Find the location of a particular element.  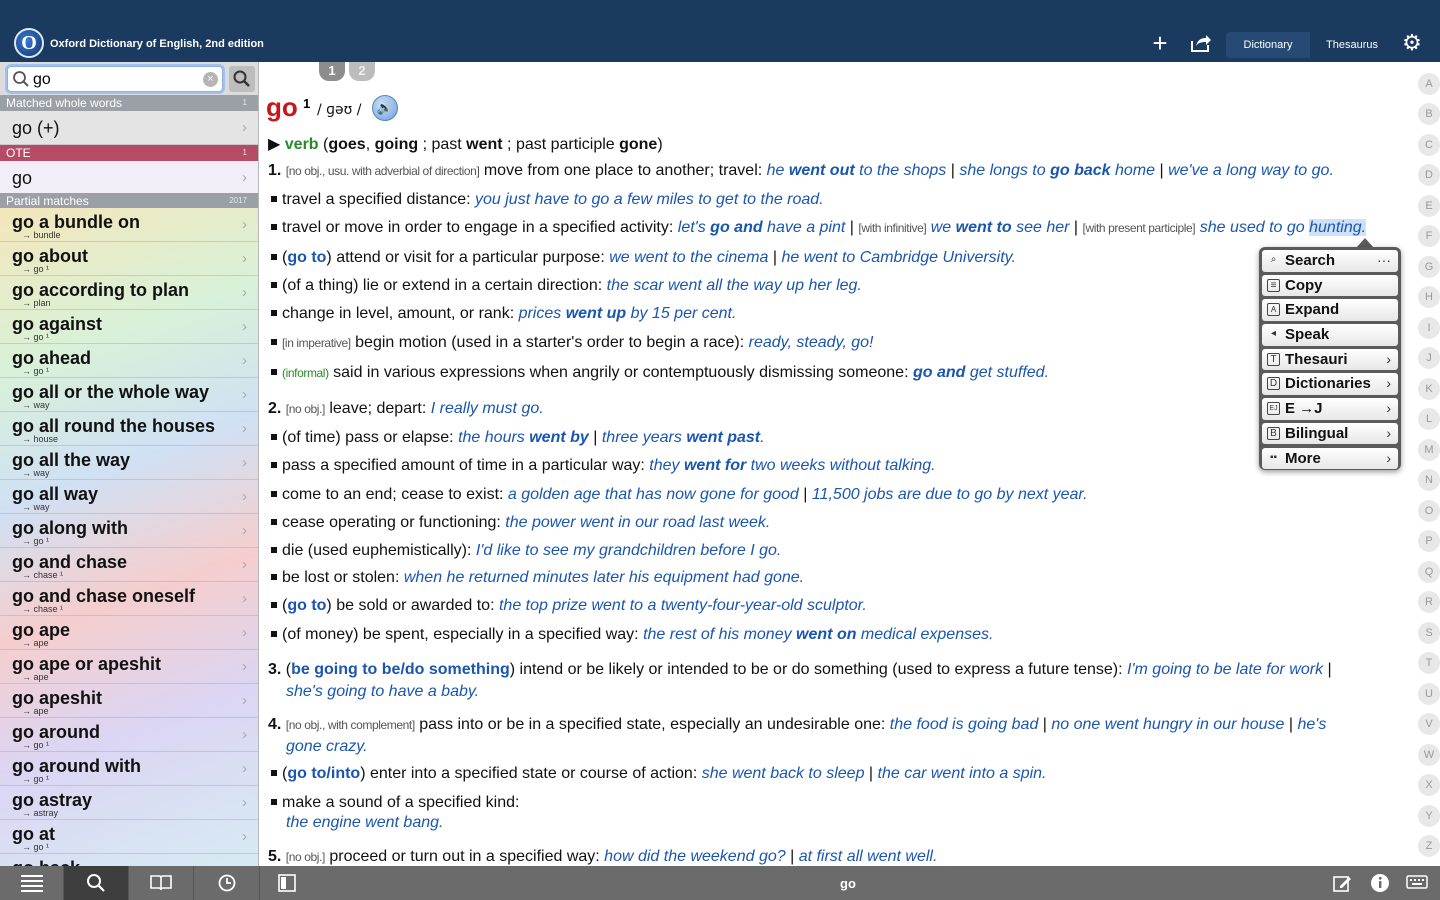

list-item: go and chase → chase ¹ › is located at coordinates (129, 565).